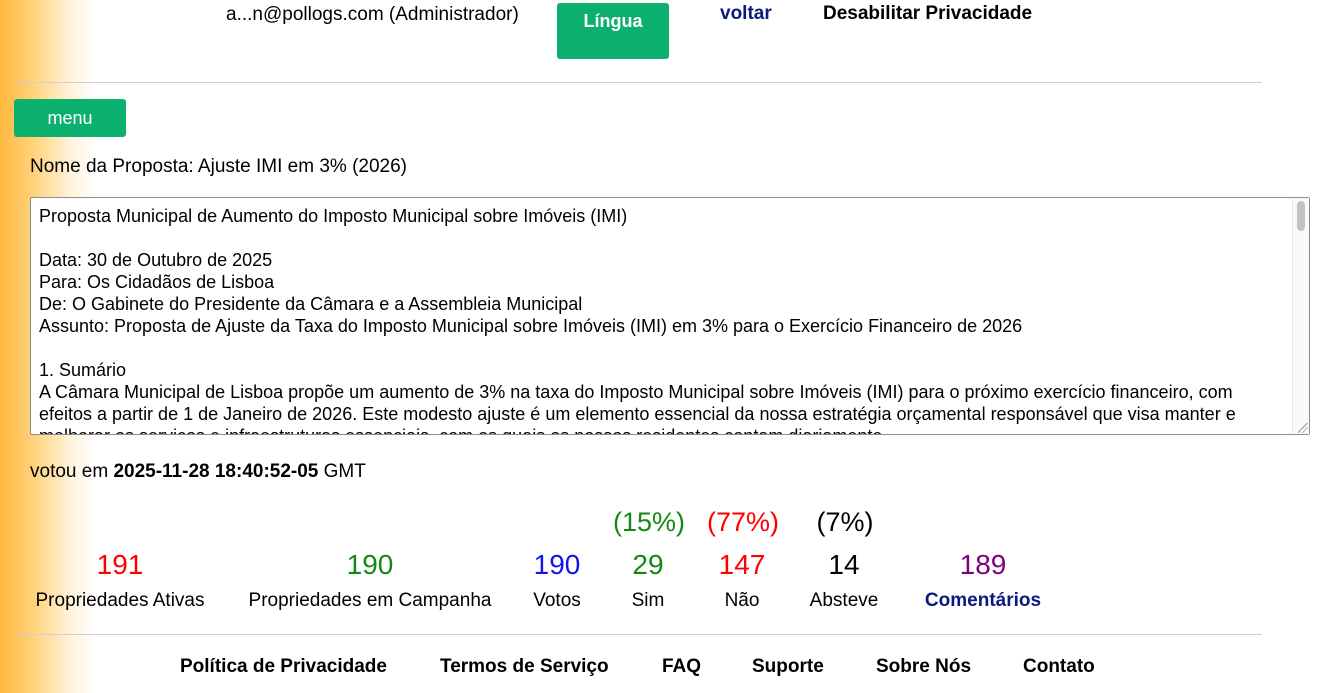 The image size is (1318, 693). What do you see at coordinates (743, 522) in the screenshot?
I see `no-percentage: (77%)` at bounding box center [743, 522].